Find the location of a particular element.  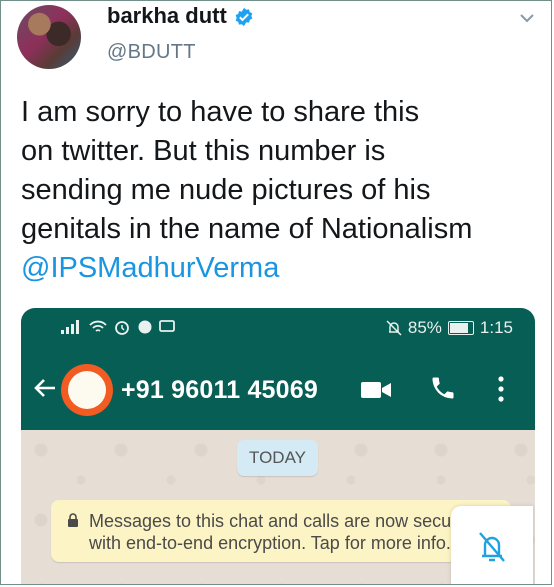

date-chip: TODAY is located at coordinates (277, 458).